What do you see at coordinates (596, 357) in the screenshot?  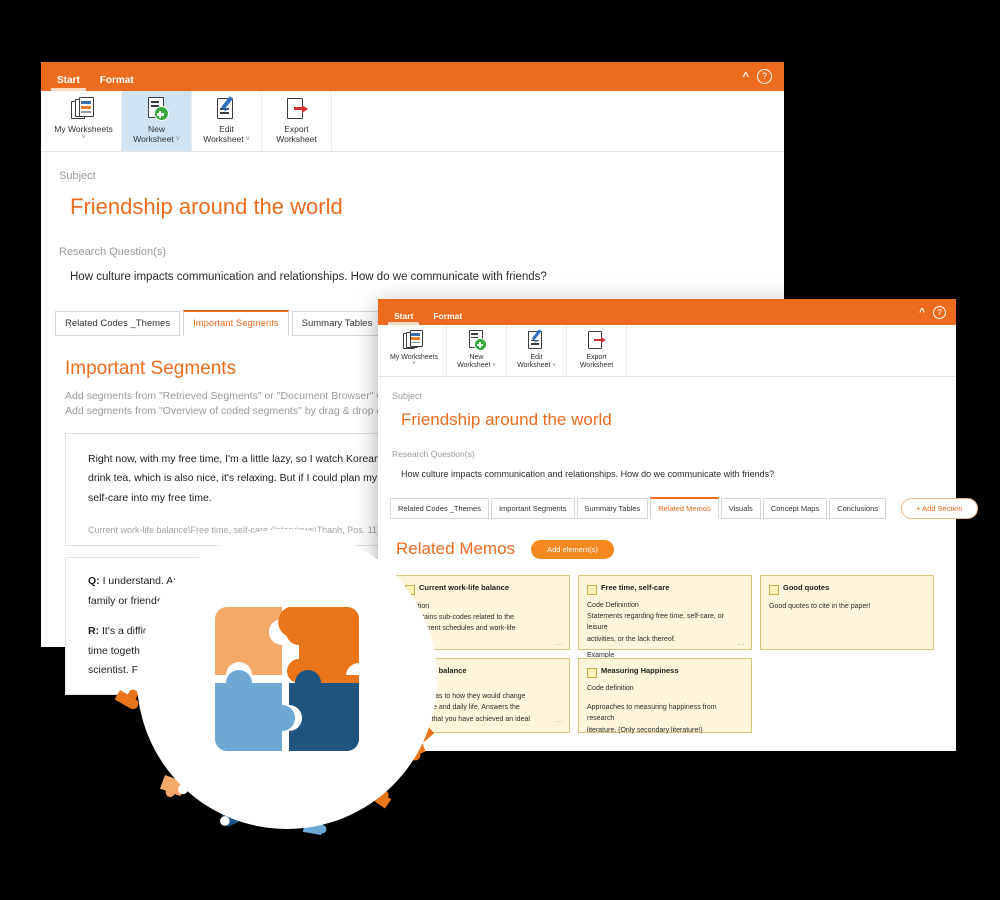 I see `export-worksheet-label-line1: Export` at bounding box center [596, 357].